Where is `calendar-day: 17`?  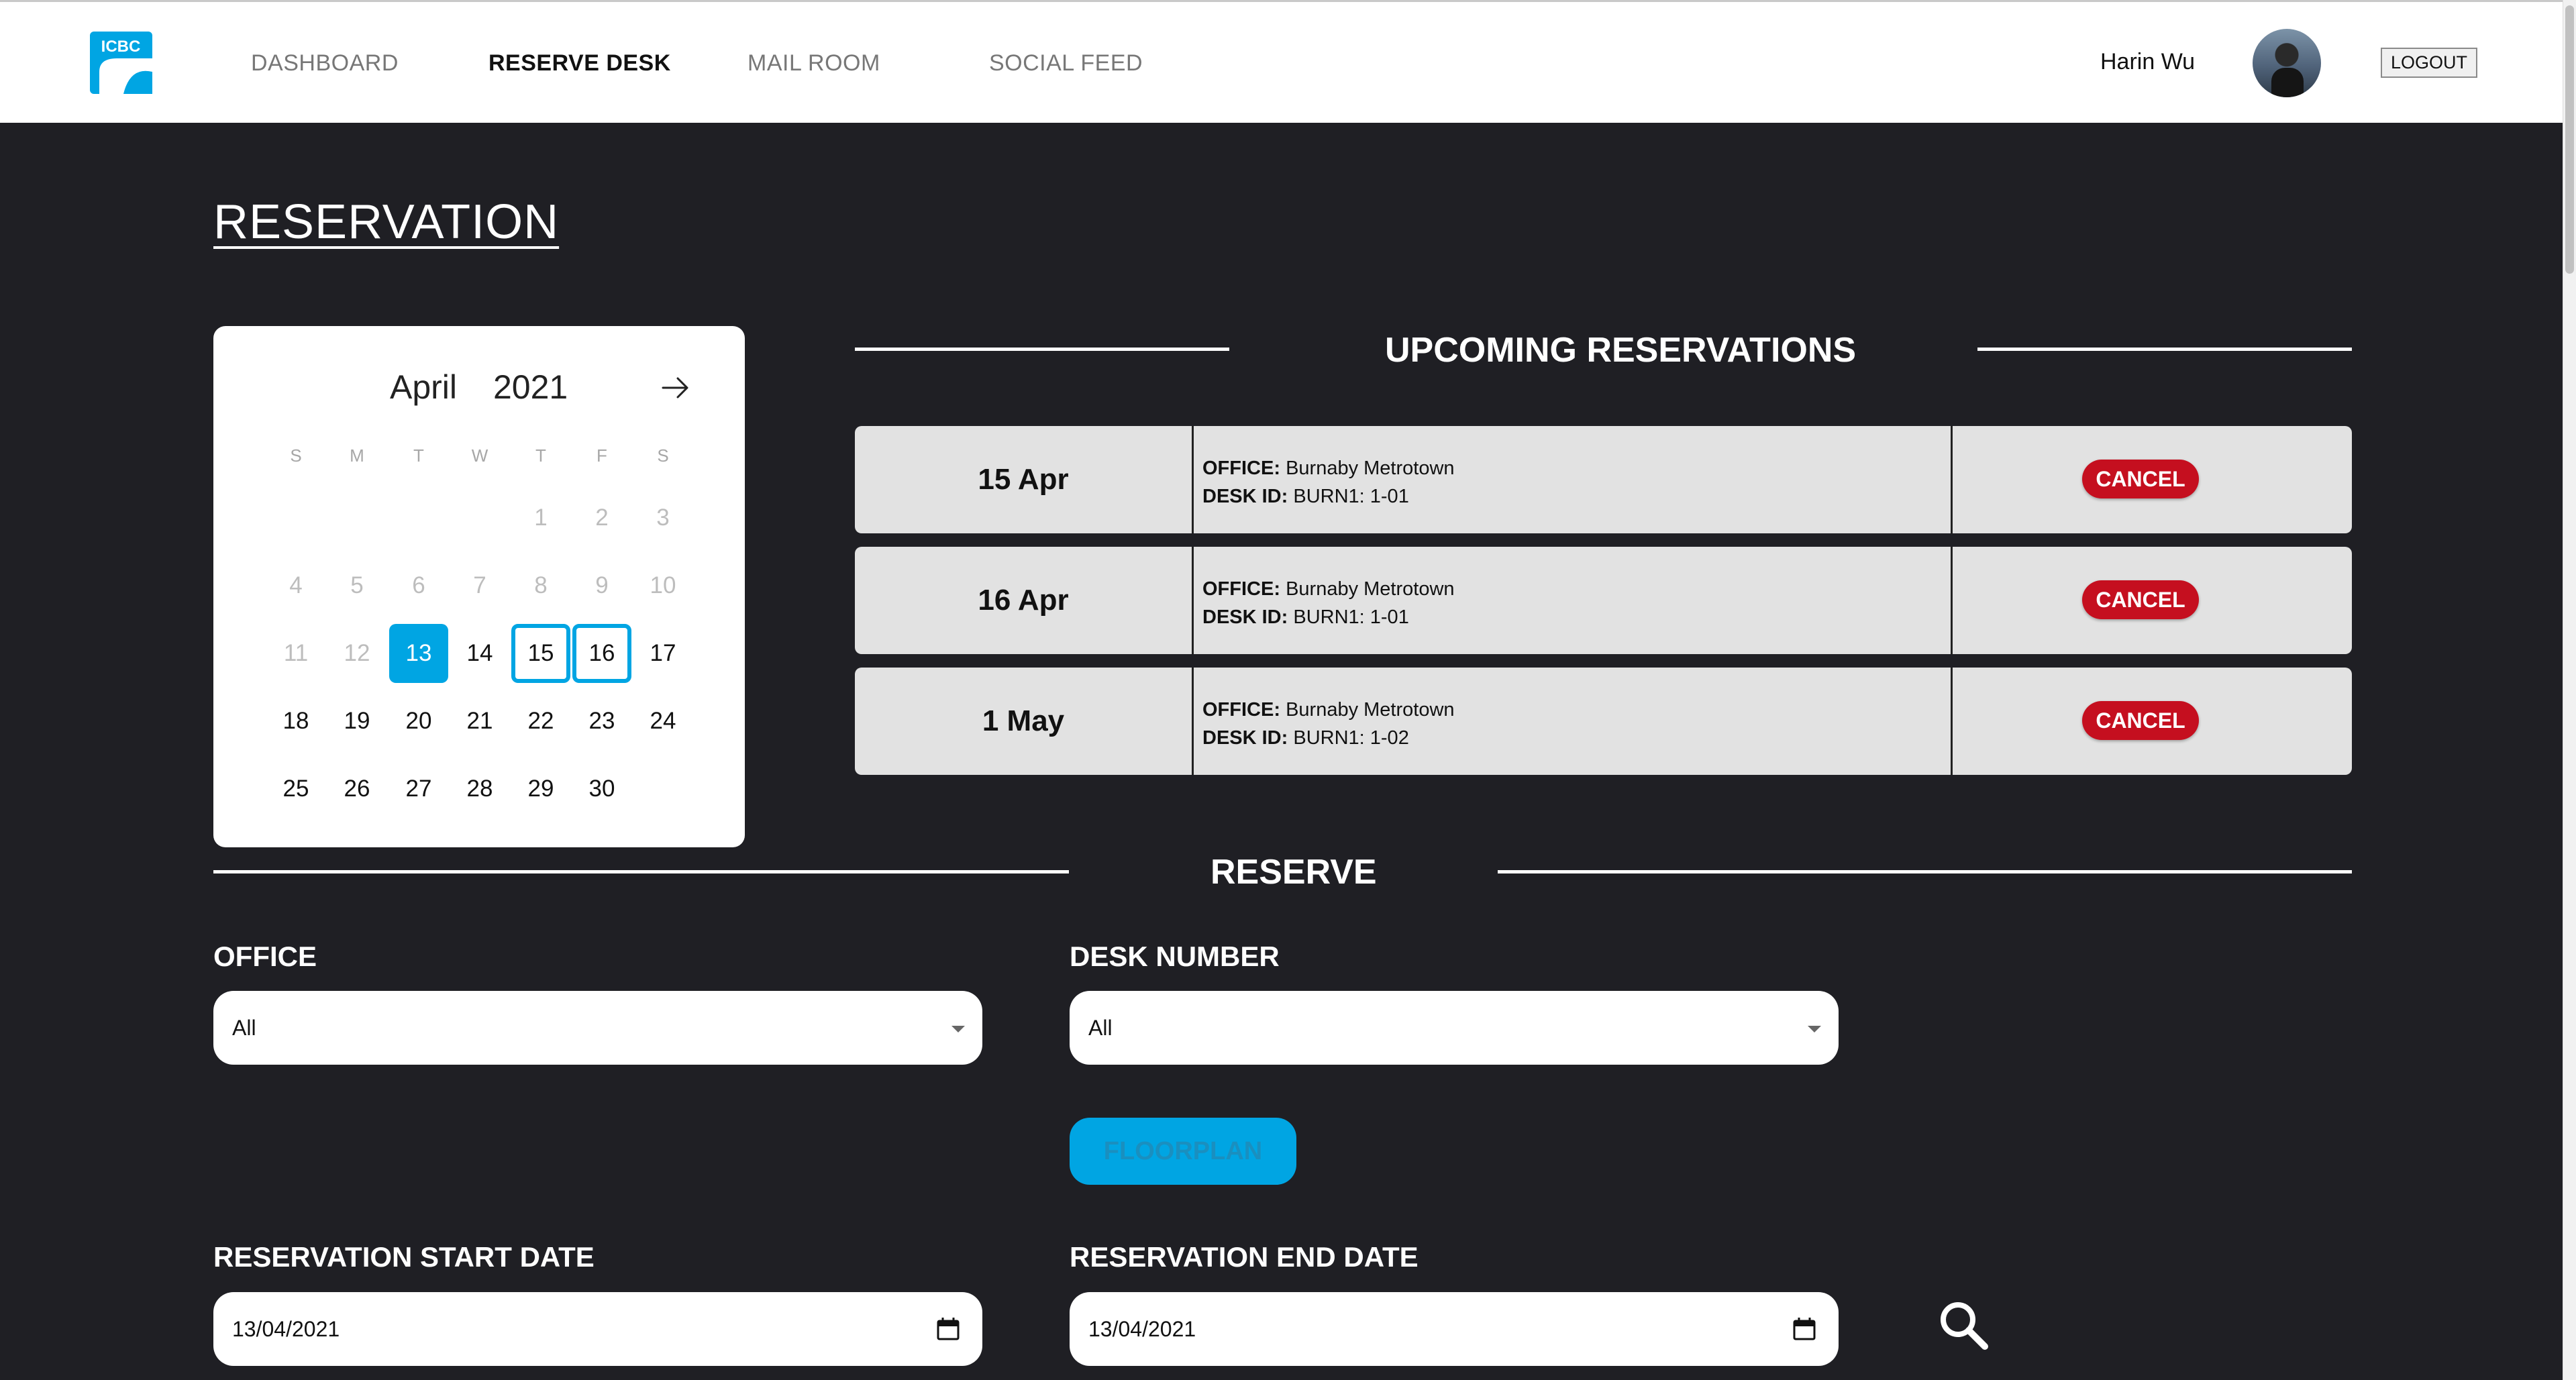 calendar-day: 17 is located at coordinates (662, 653).